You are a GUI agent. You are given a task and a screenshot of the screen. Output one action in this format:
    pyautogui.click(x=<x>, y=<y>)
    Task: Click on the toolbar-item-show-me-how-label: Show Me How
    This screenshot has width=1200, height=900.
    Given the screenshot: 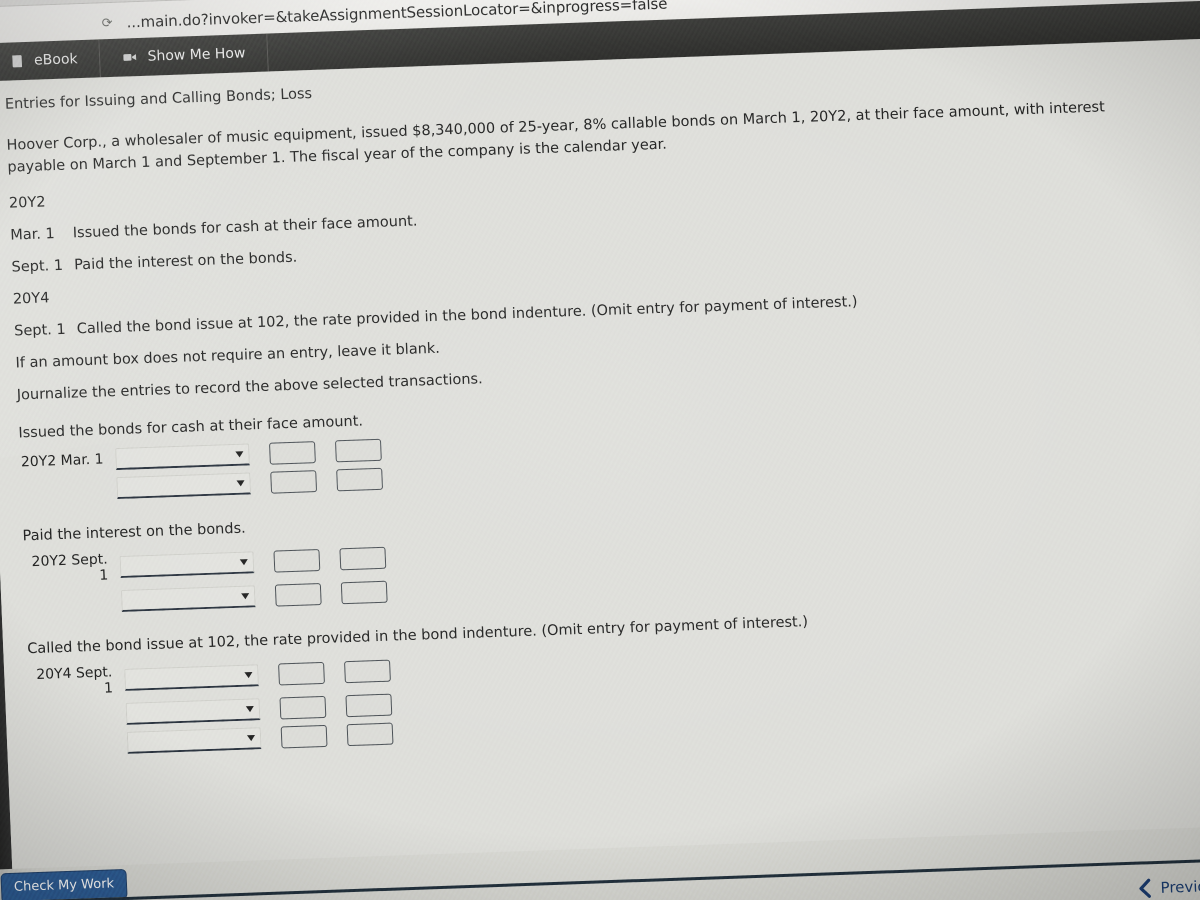 What is the action you would take?
    pyautogui.click(x=196, y=55)
    